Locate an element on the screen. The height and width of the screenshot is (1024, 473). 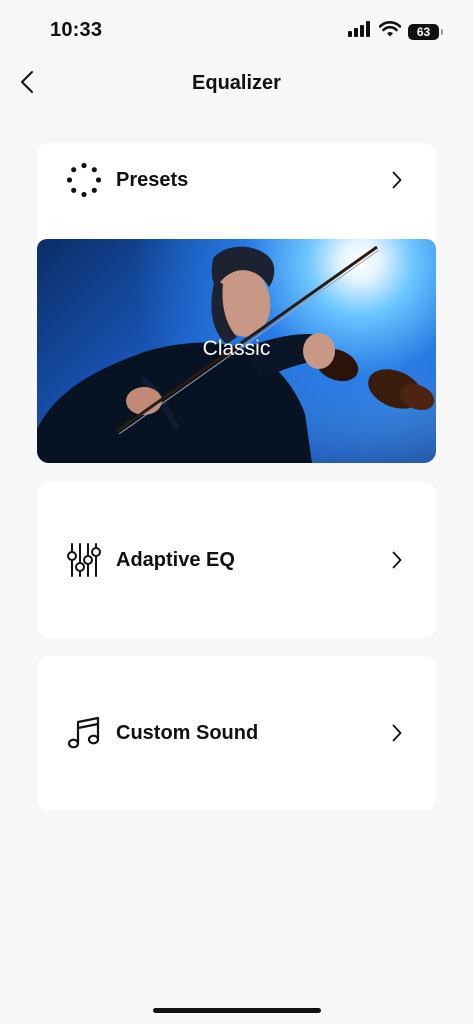
cellular-signal-icon is located at coordinates (360, 31).